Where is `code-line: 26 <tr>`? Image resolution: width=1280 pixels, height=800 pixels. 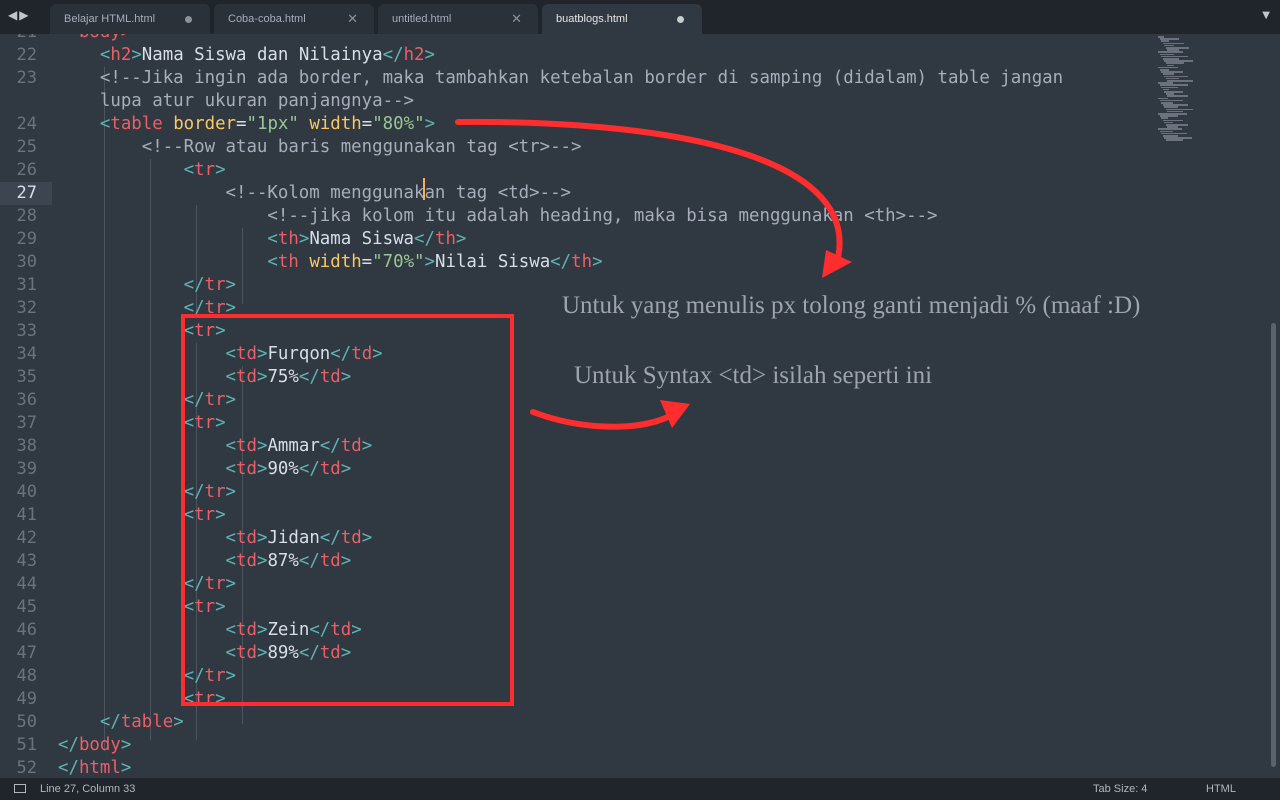 code-line: 26 <tr> is located at coordinates (640, 170).